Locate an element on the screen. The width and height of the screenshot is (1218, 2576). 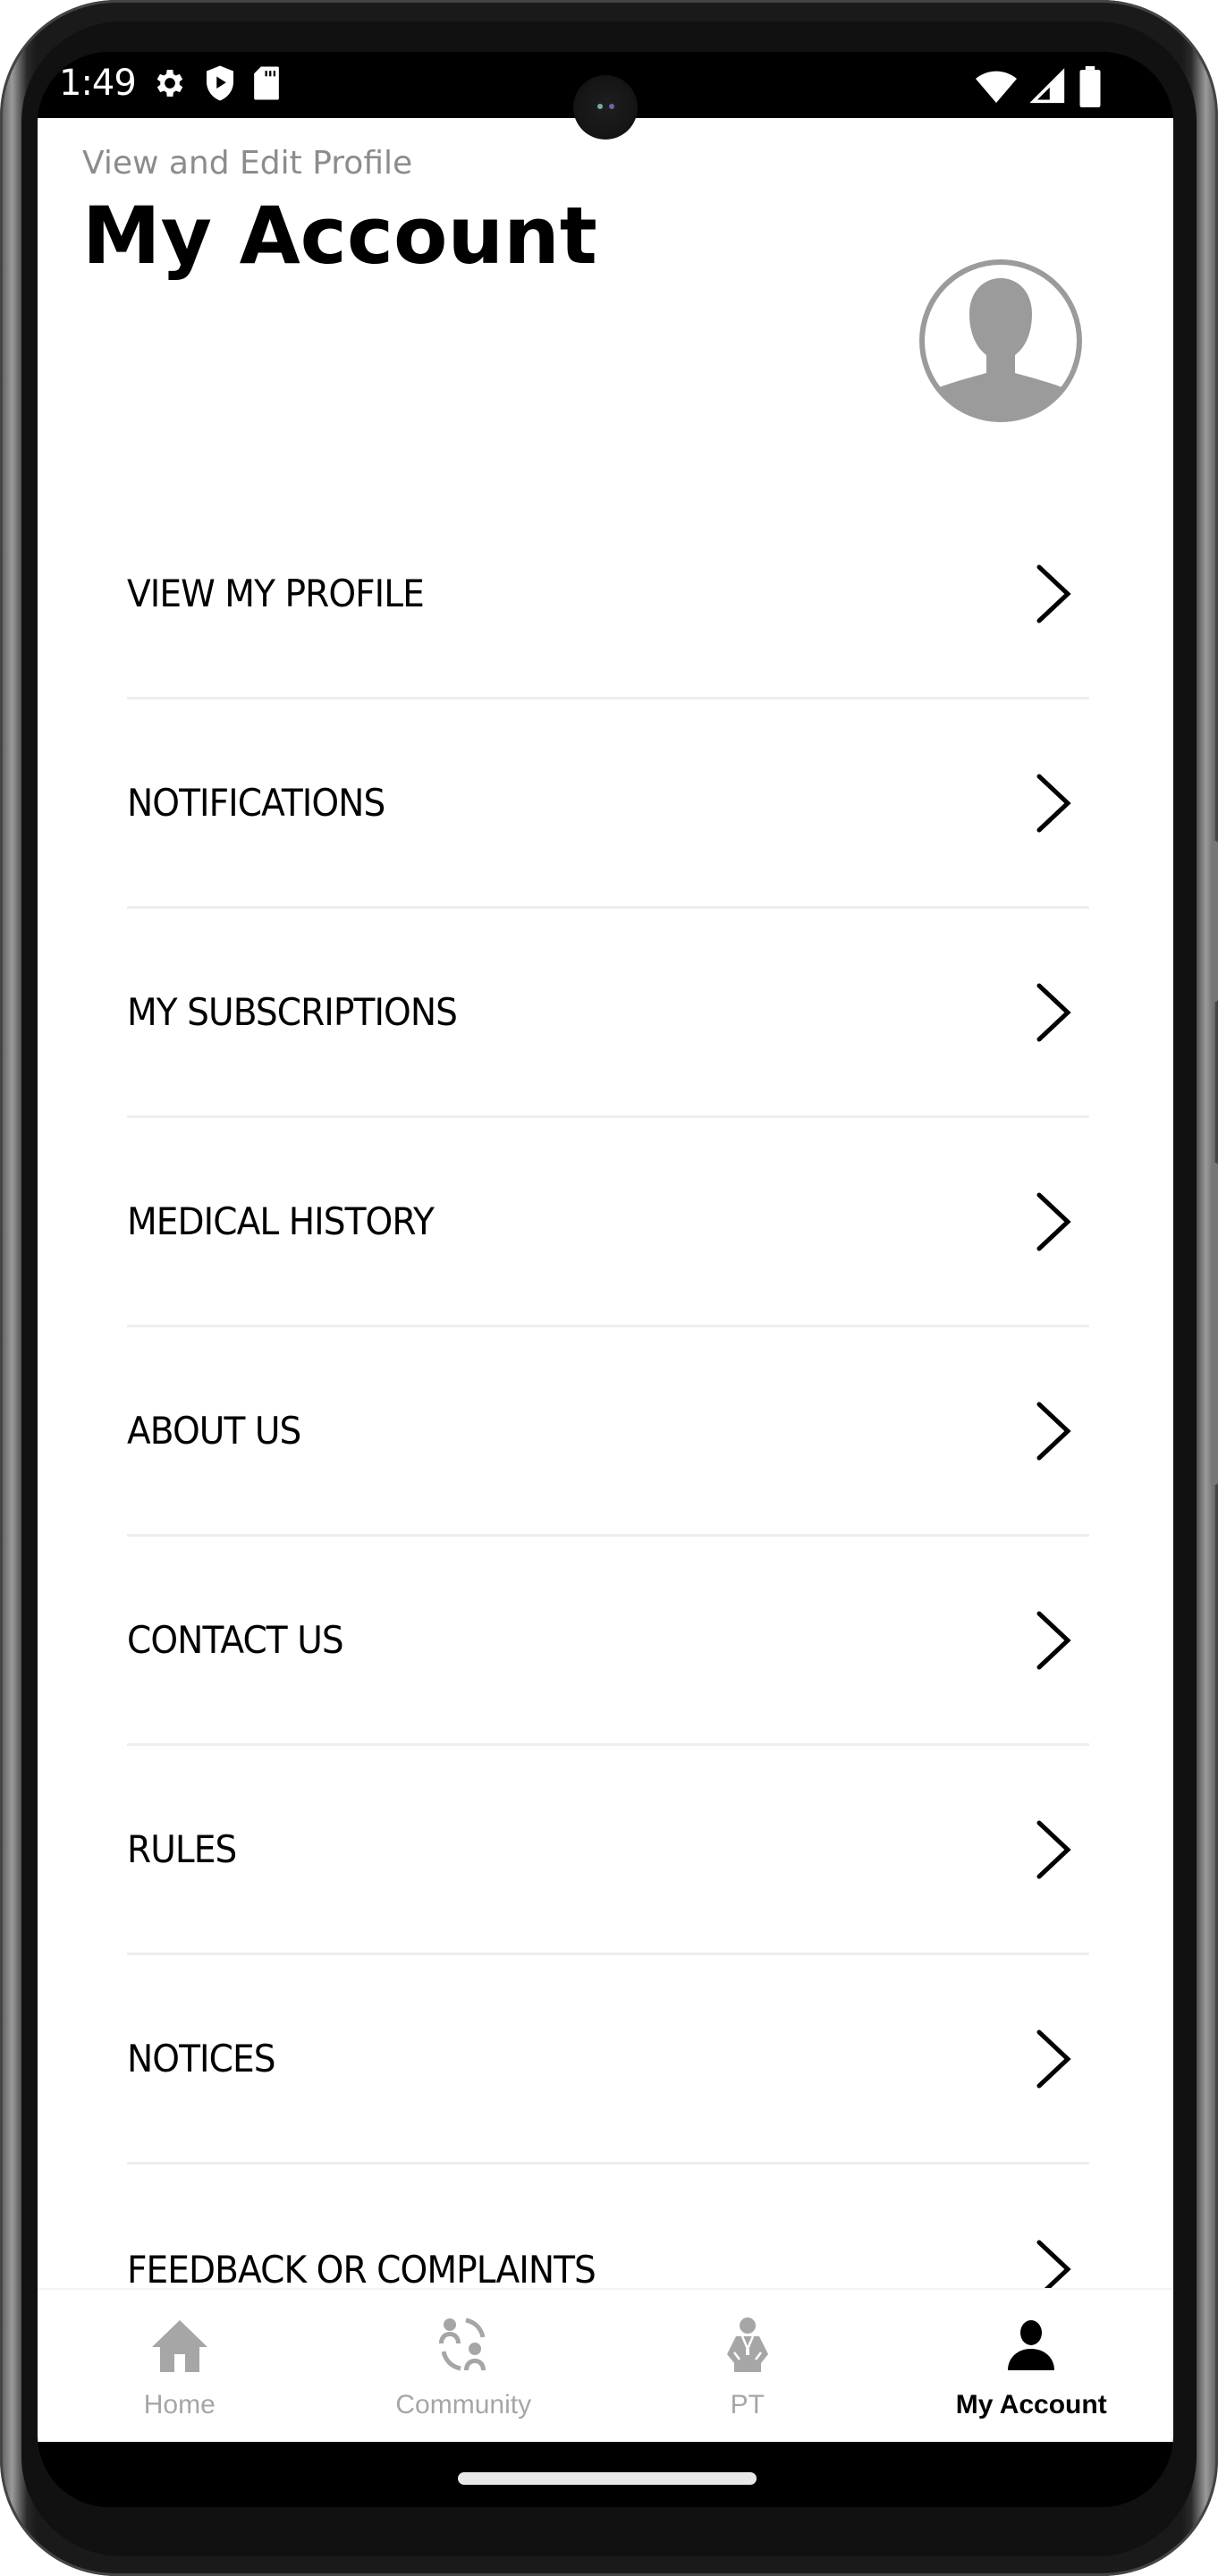
menu-item-my-subscriptions: MY SUBSCRIPTIONS is located at coordinates (608, 1013).